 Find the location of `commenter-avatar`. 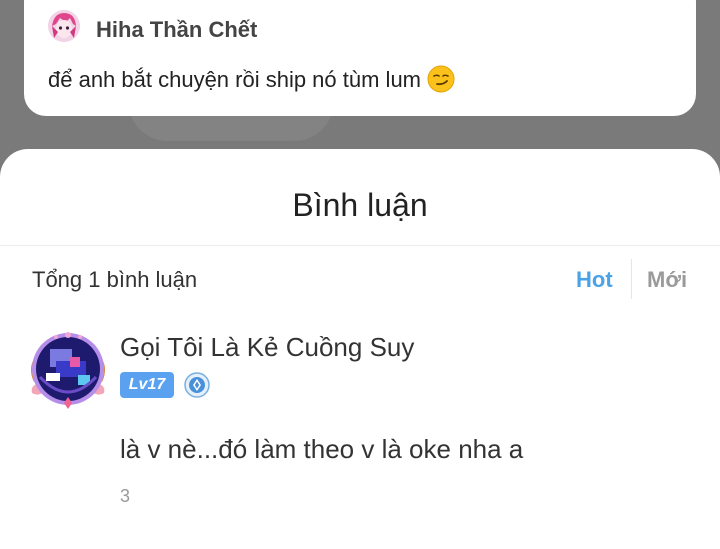

commenter-avatar is located at coordinates (68, 369).